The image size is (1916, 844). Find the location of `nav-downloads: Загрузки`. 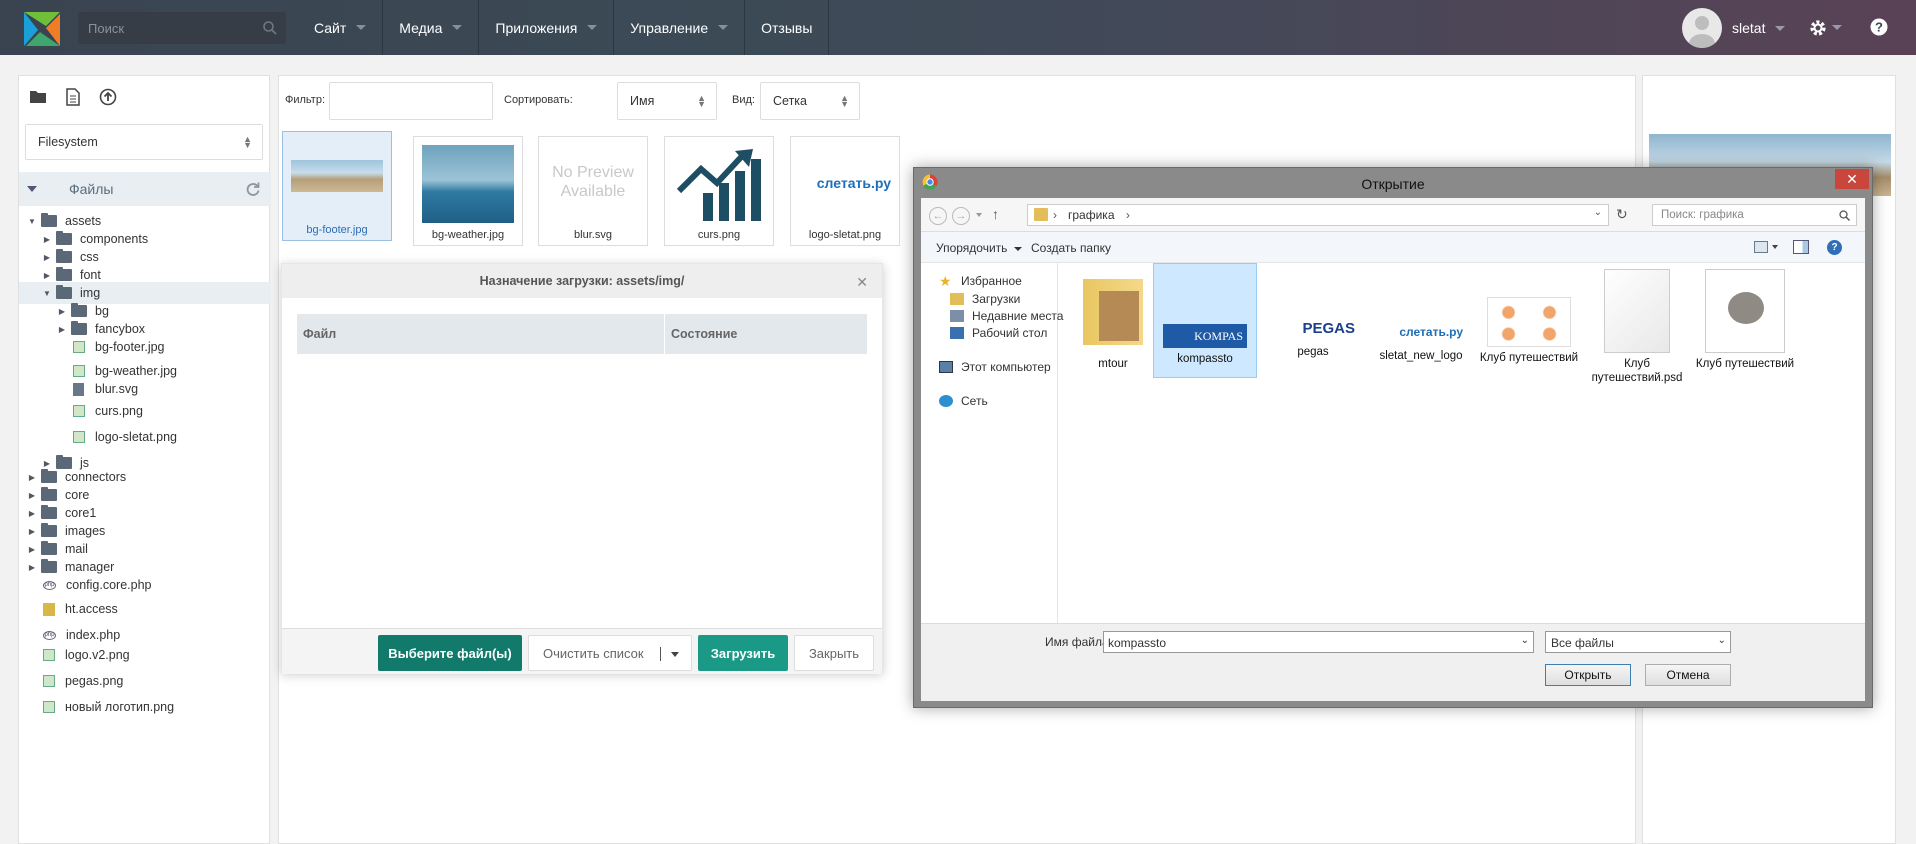

nav-downloads: Загрузки is located at coordinates (985, 299).